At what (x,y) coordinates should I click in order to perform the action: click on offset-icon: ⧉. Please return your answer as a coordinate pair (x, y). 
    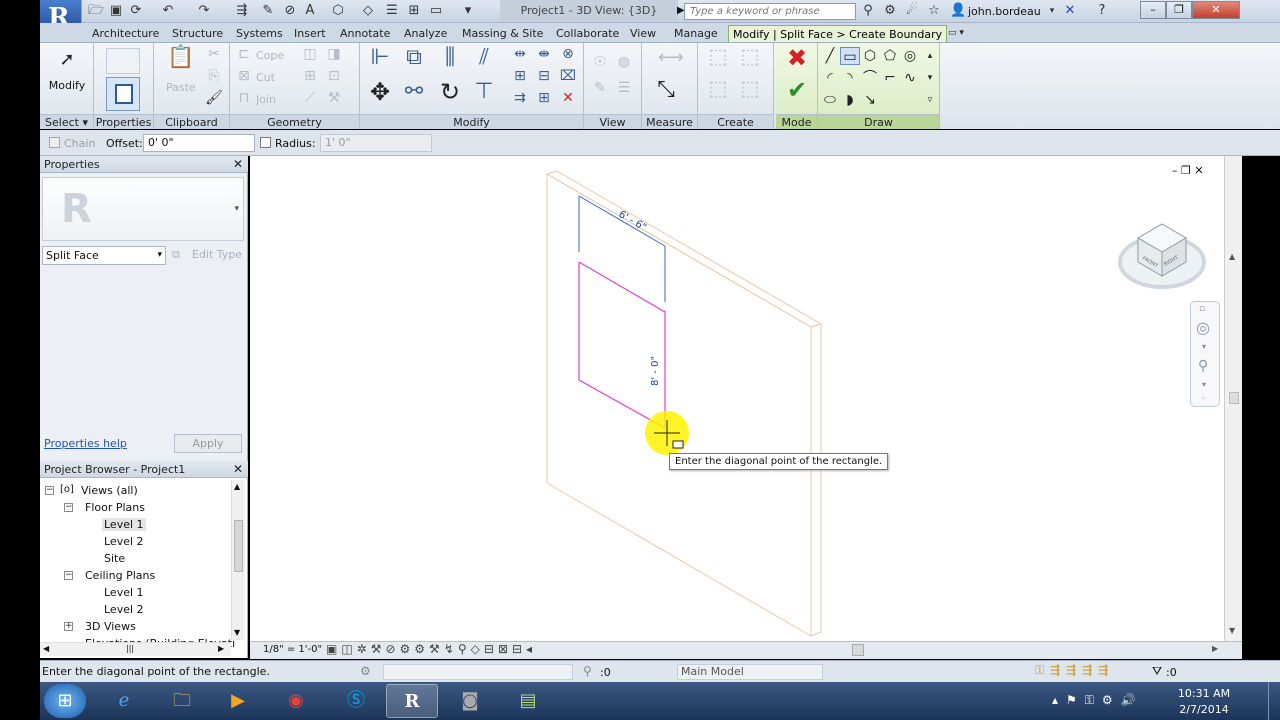
    Looking at the image, I should click on (414, 61).